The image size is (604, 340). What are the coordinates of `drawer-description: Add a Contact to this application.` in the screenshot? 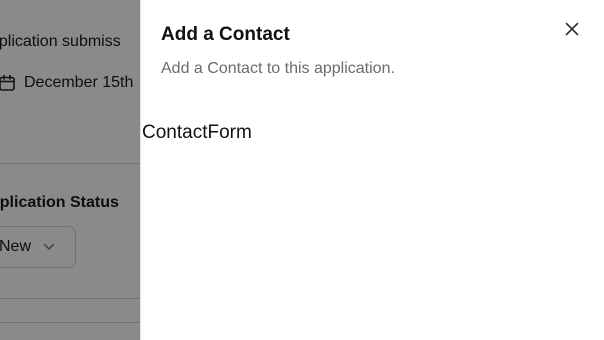 It's located at (278, 68).